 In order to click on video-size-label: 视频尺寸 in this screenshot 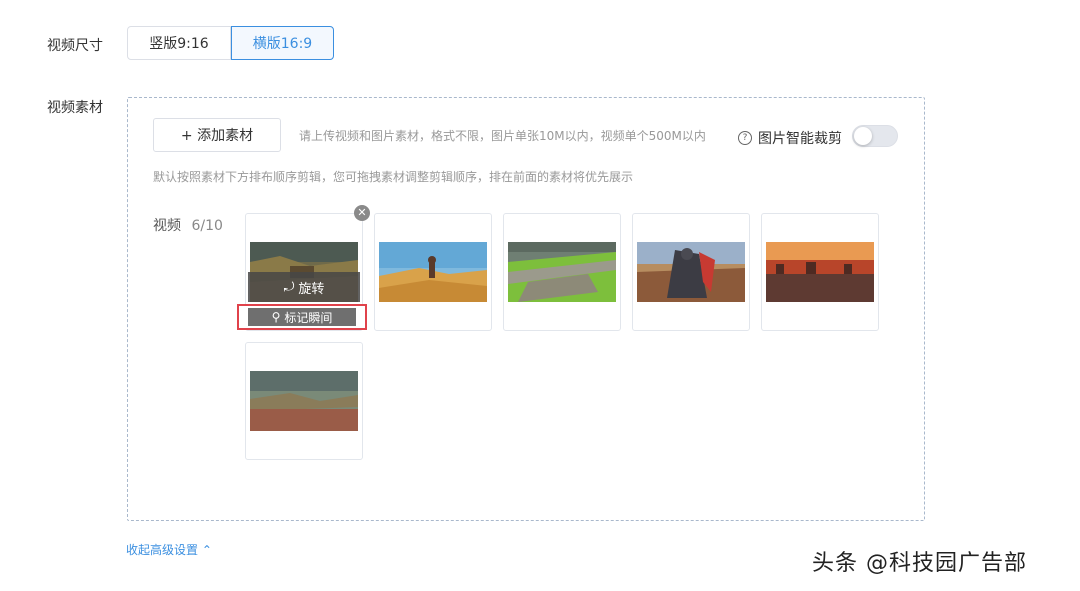, I will do `click(75, 46)`.